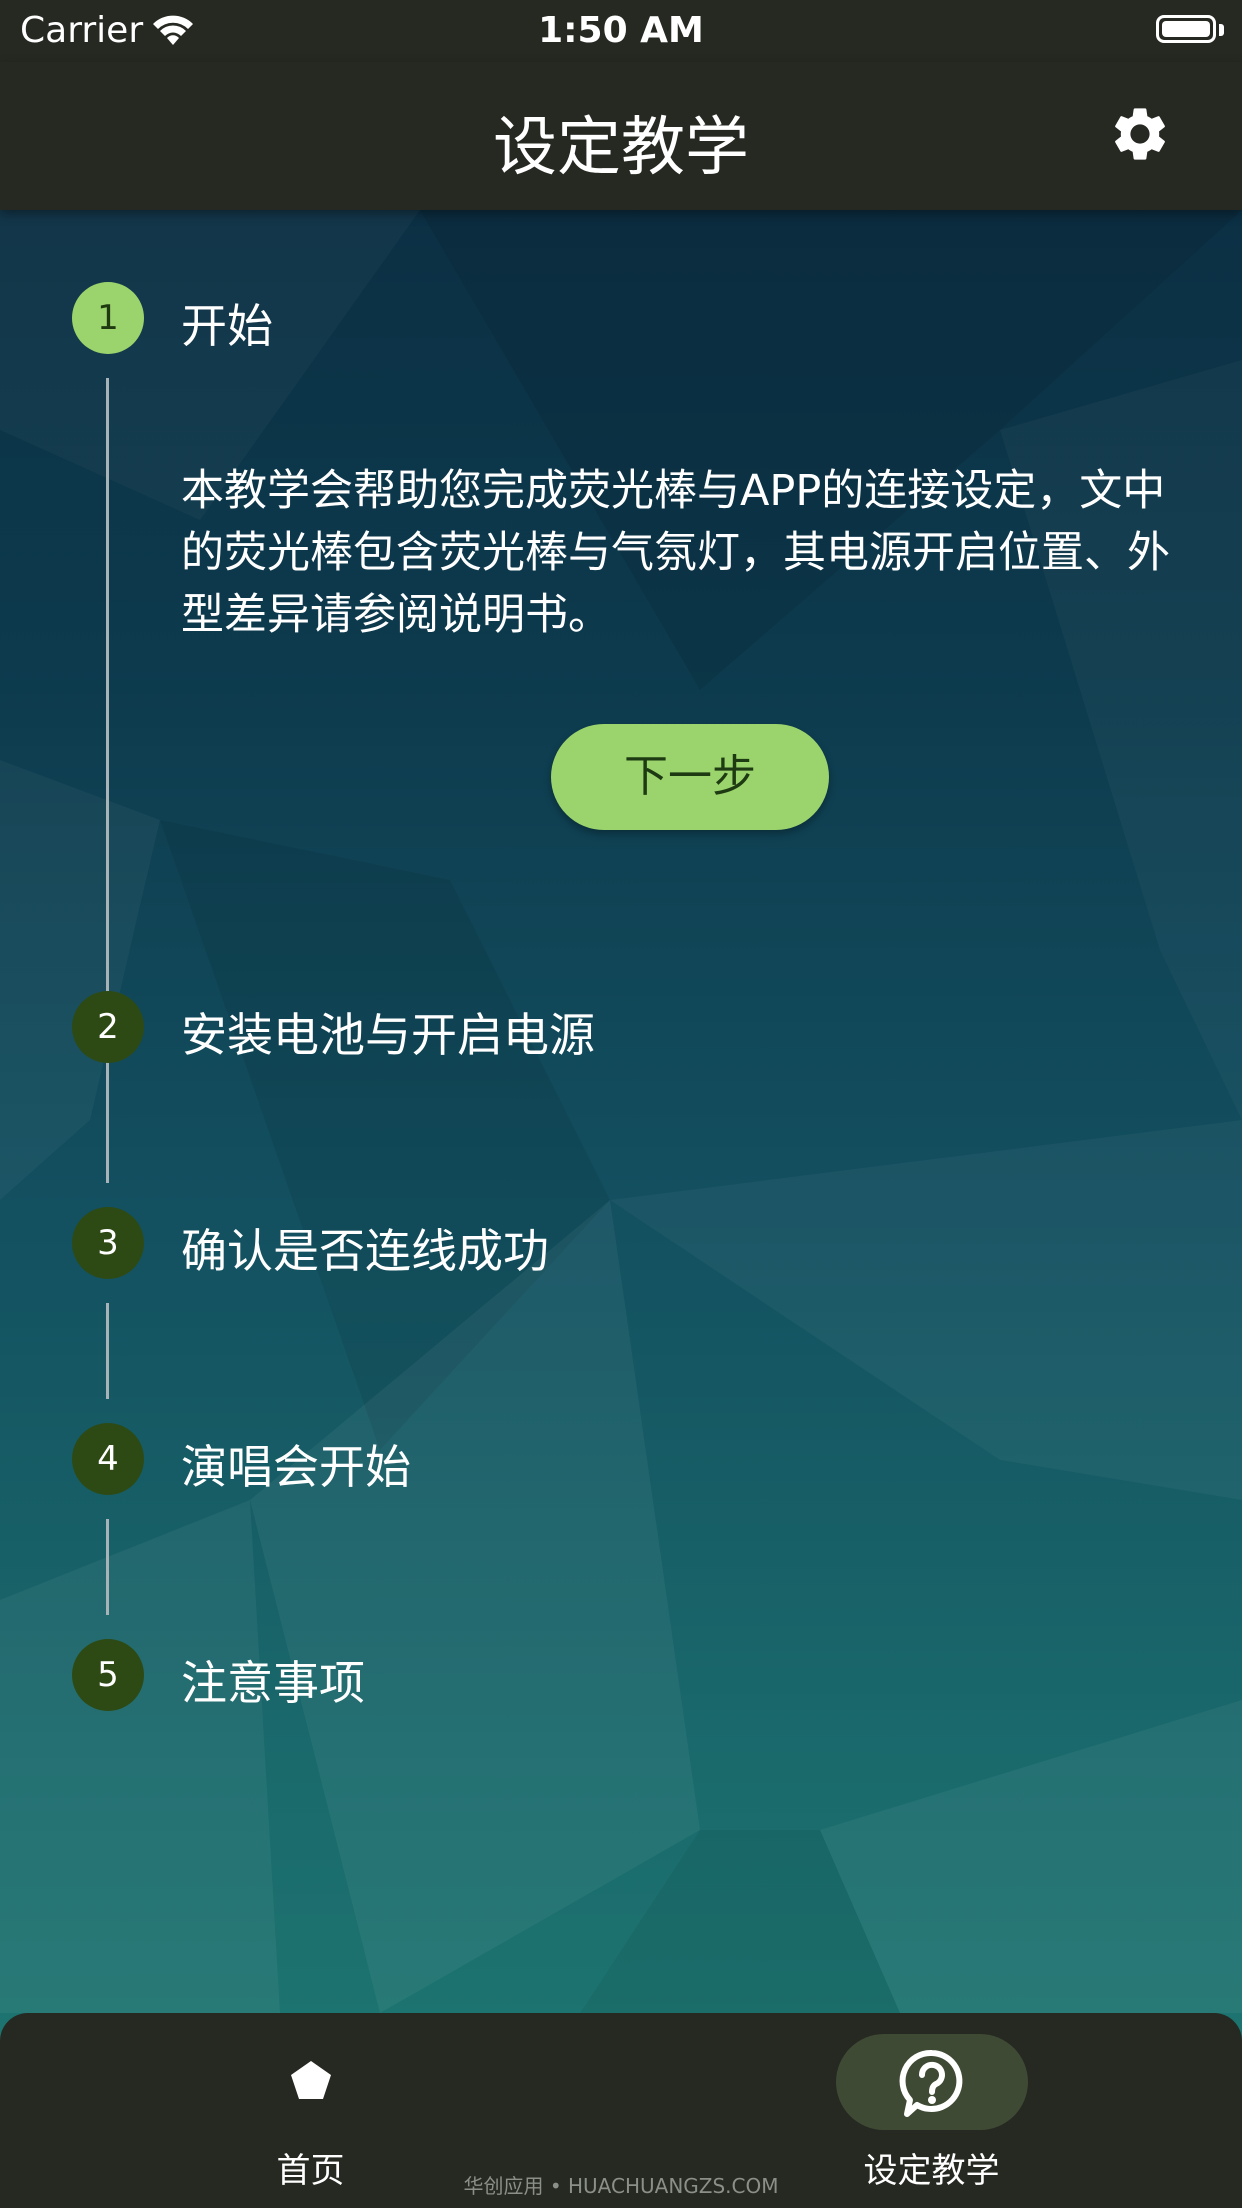 The height and width of the screenshot is (2208, 1242). What do you see at coordinates (1221, 30) in the screenshot?
I see `battery-cap` at bounding box center [1221, 30].